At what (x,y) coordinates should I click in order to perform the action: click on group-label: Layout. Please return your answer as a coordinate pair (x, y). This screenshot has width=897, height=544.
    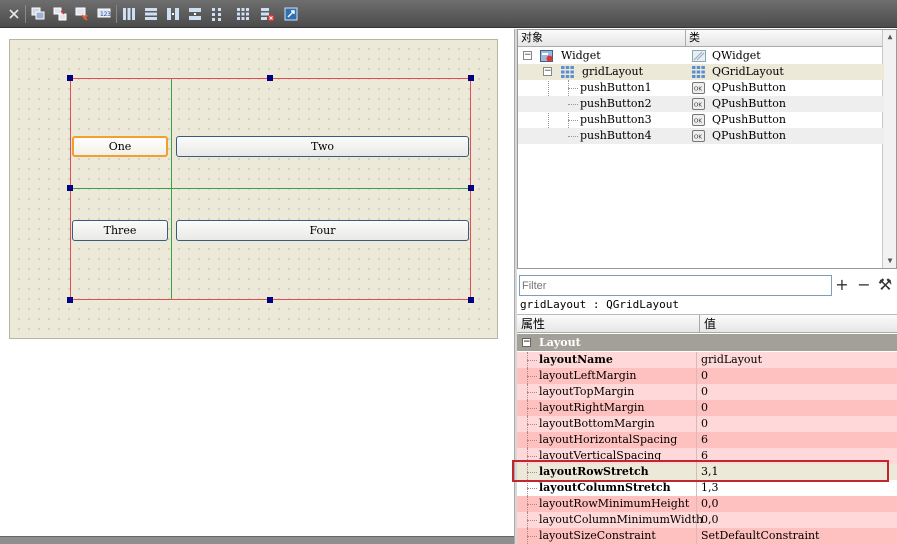
    Looking at the image, I should click on (560, 342).